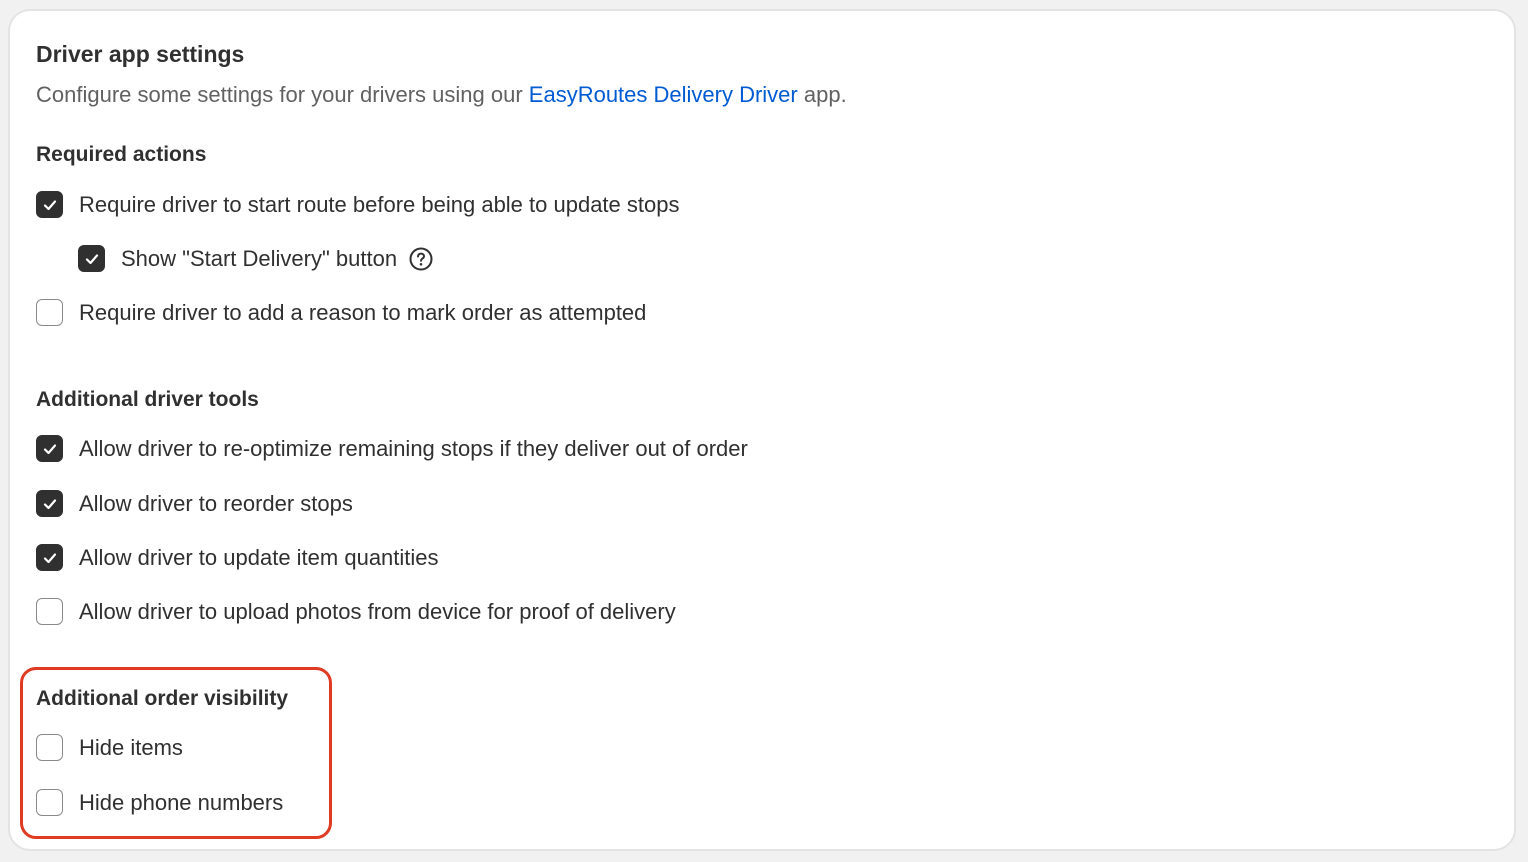 The height and width of the screenshot is (862, 1528). I want to click on checkbox-row-hide-items: Hide items, so click(109, 747).